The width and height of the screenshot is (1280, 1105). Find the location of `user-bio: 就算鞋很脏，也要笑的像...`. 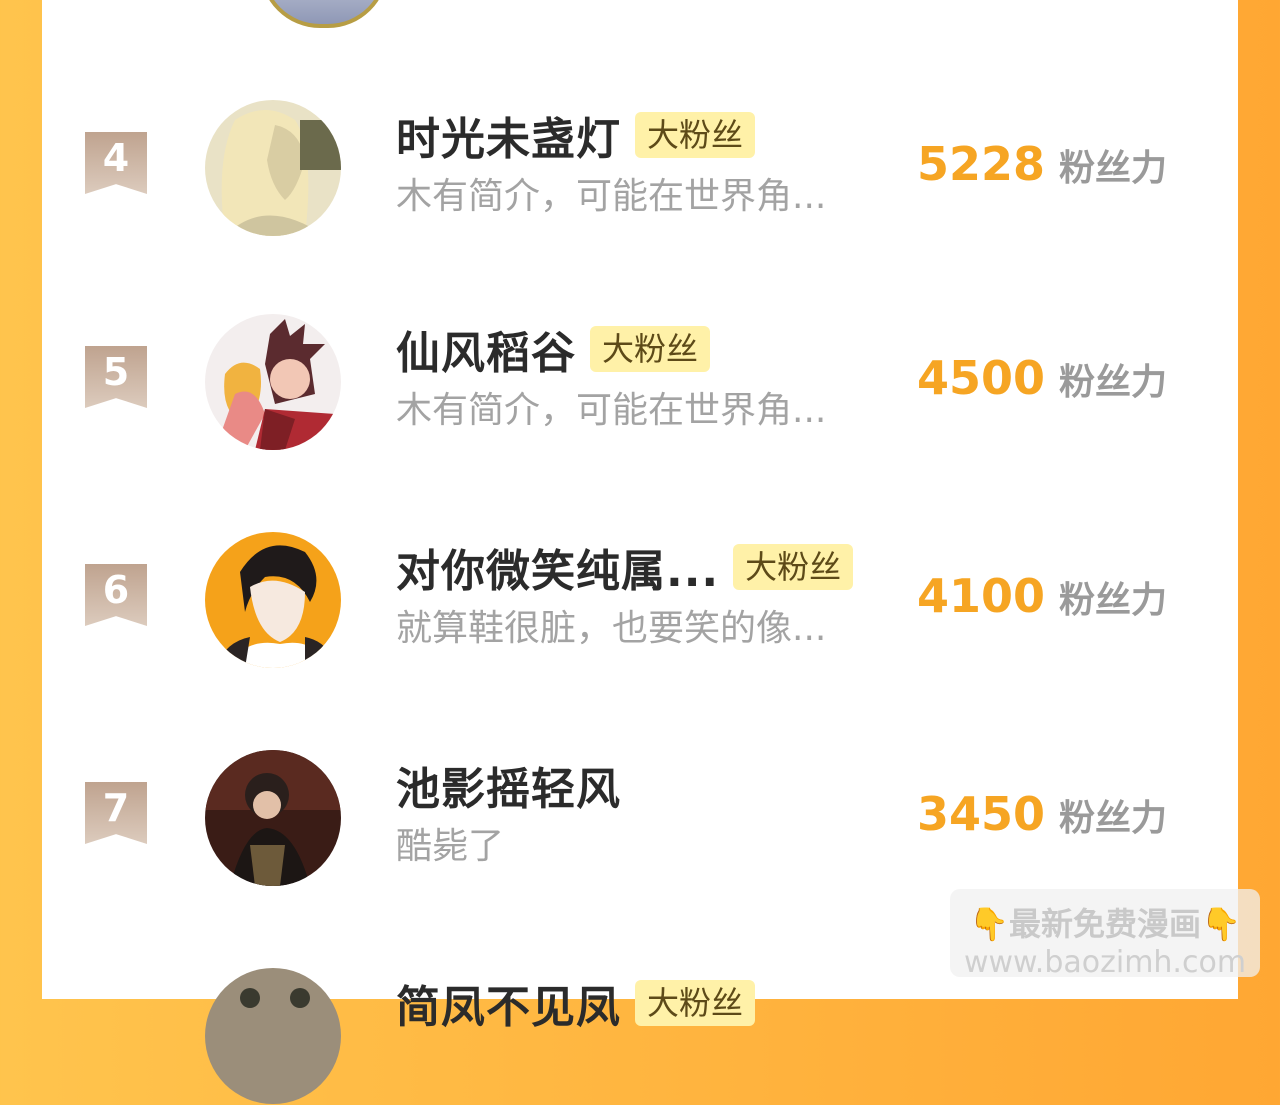

user-bio: 就算鞋很脏，也要笑的像... is located at coordinates (611, 628).